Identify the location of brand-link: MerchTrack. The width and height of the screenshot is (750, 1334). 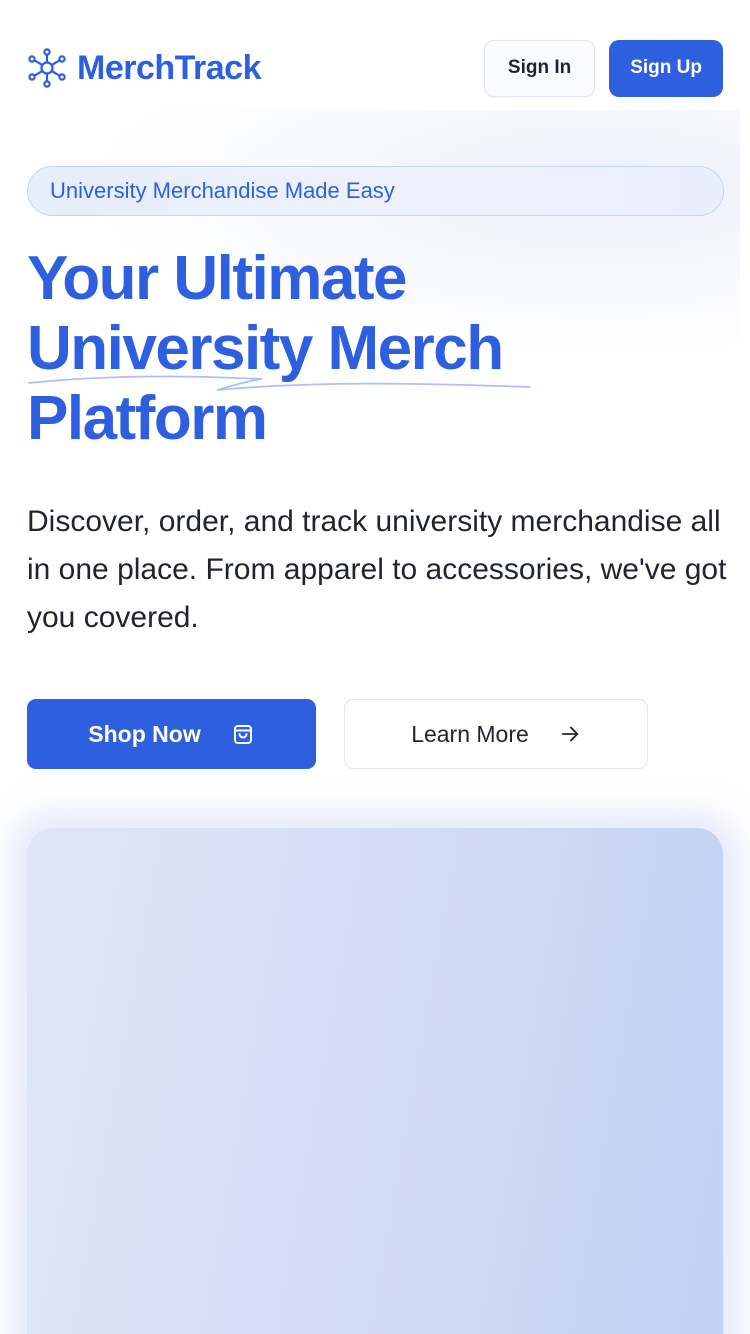
(144, 68).